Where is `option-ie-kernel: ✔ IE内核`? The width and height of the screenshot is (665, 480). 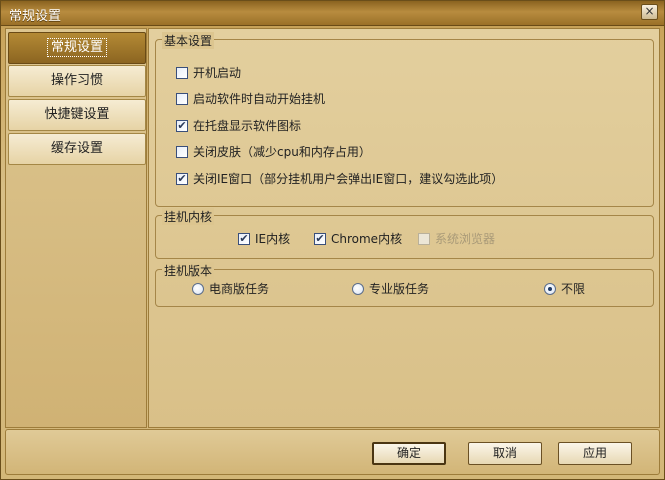 option-ie-kernel: ✔ IE内核 is located at coordinates (264, 239).